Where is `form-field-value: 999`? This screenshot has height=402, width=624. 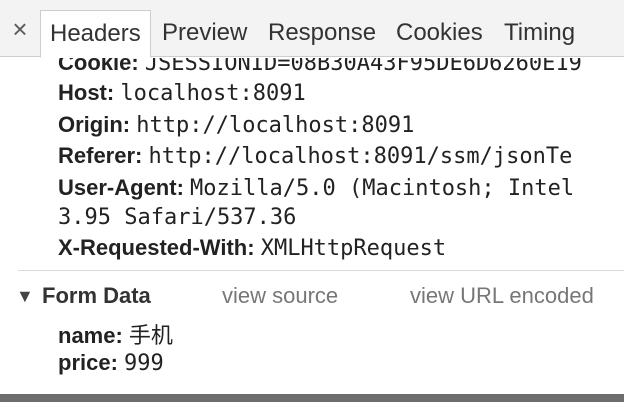
form-field-value: 999 is located at coordinates (144, 363).